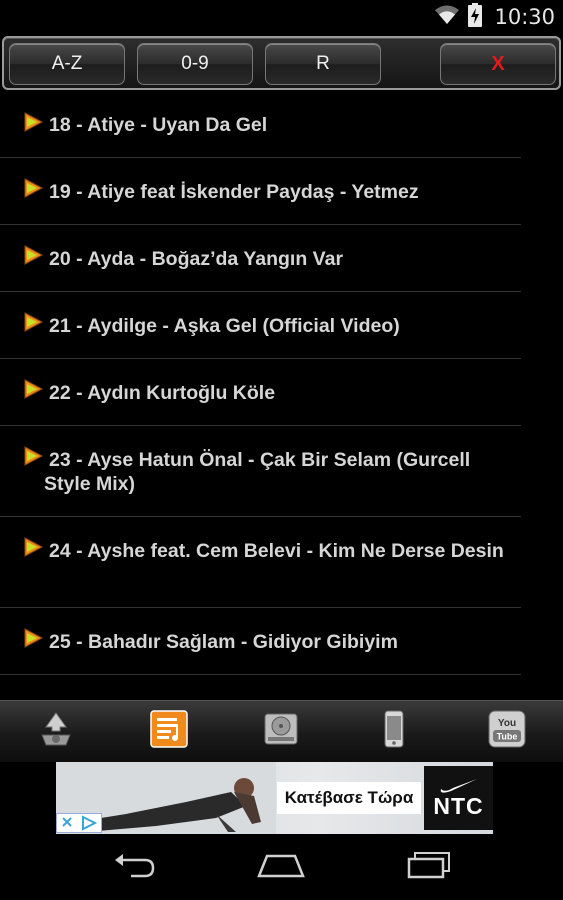  I want to click on tab-phone, so click(394, 732).